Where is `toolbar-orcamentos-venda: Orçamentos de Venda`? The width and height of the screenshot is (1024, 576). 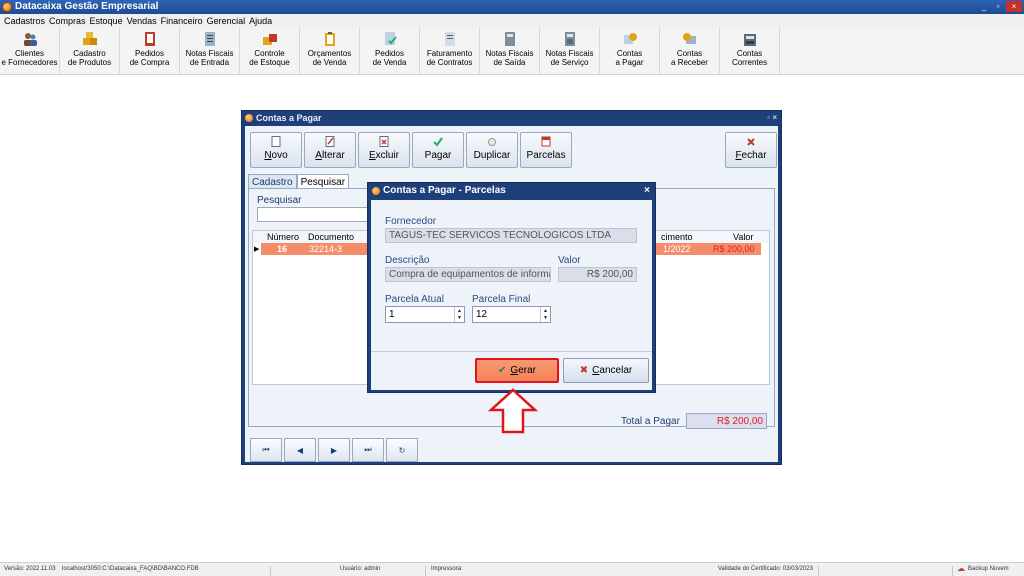
toolbar-orcamentos-venda: Orçamentos de Venda is located at coordinates (330, 51).